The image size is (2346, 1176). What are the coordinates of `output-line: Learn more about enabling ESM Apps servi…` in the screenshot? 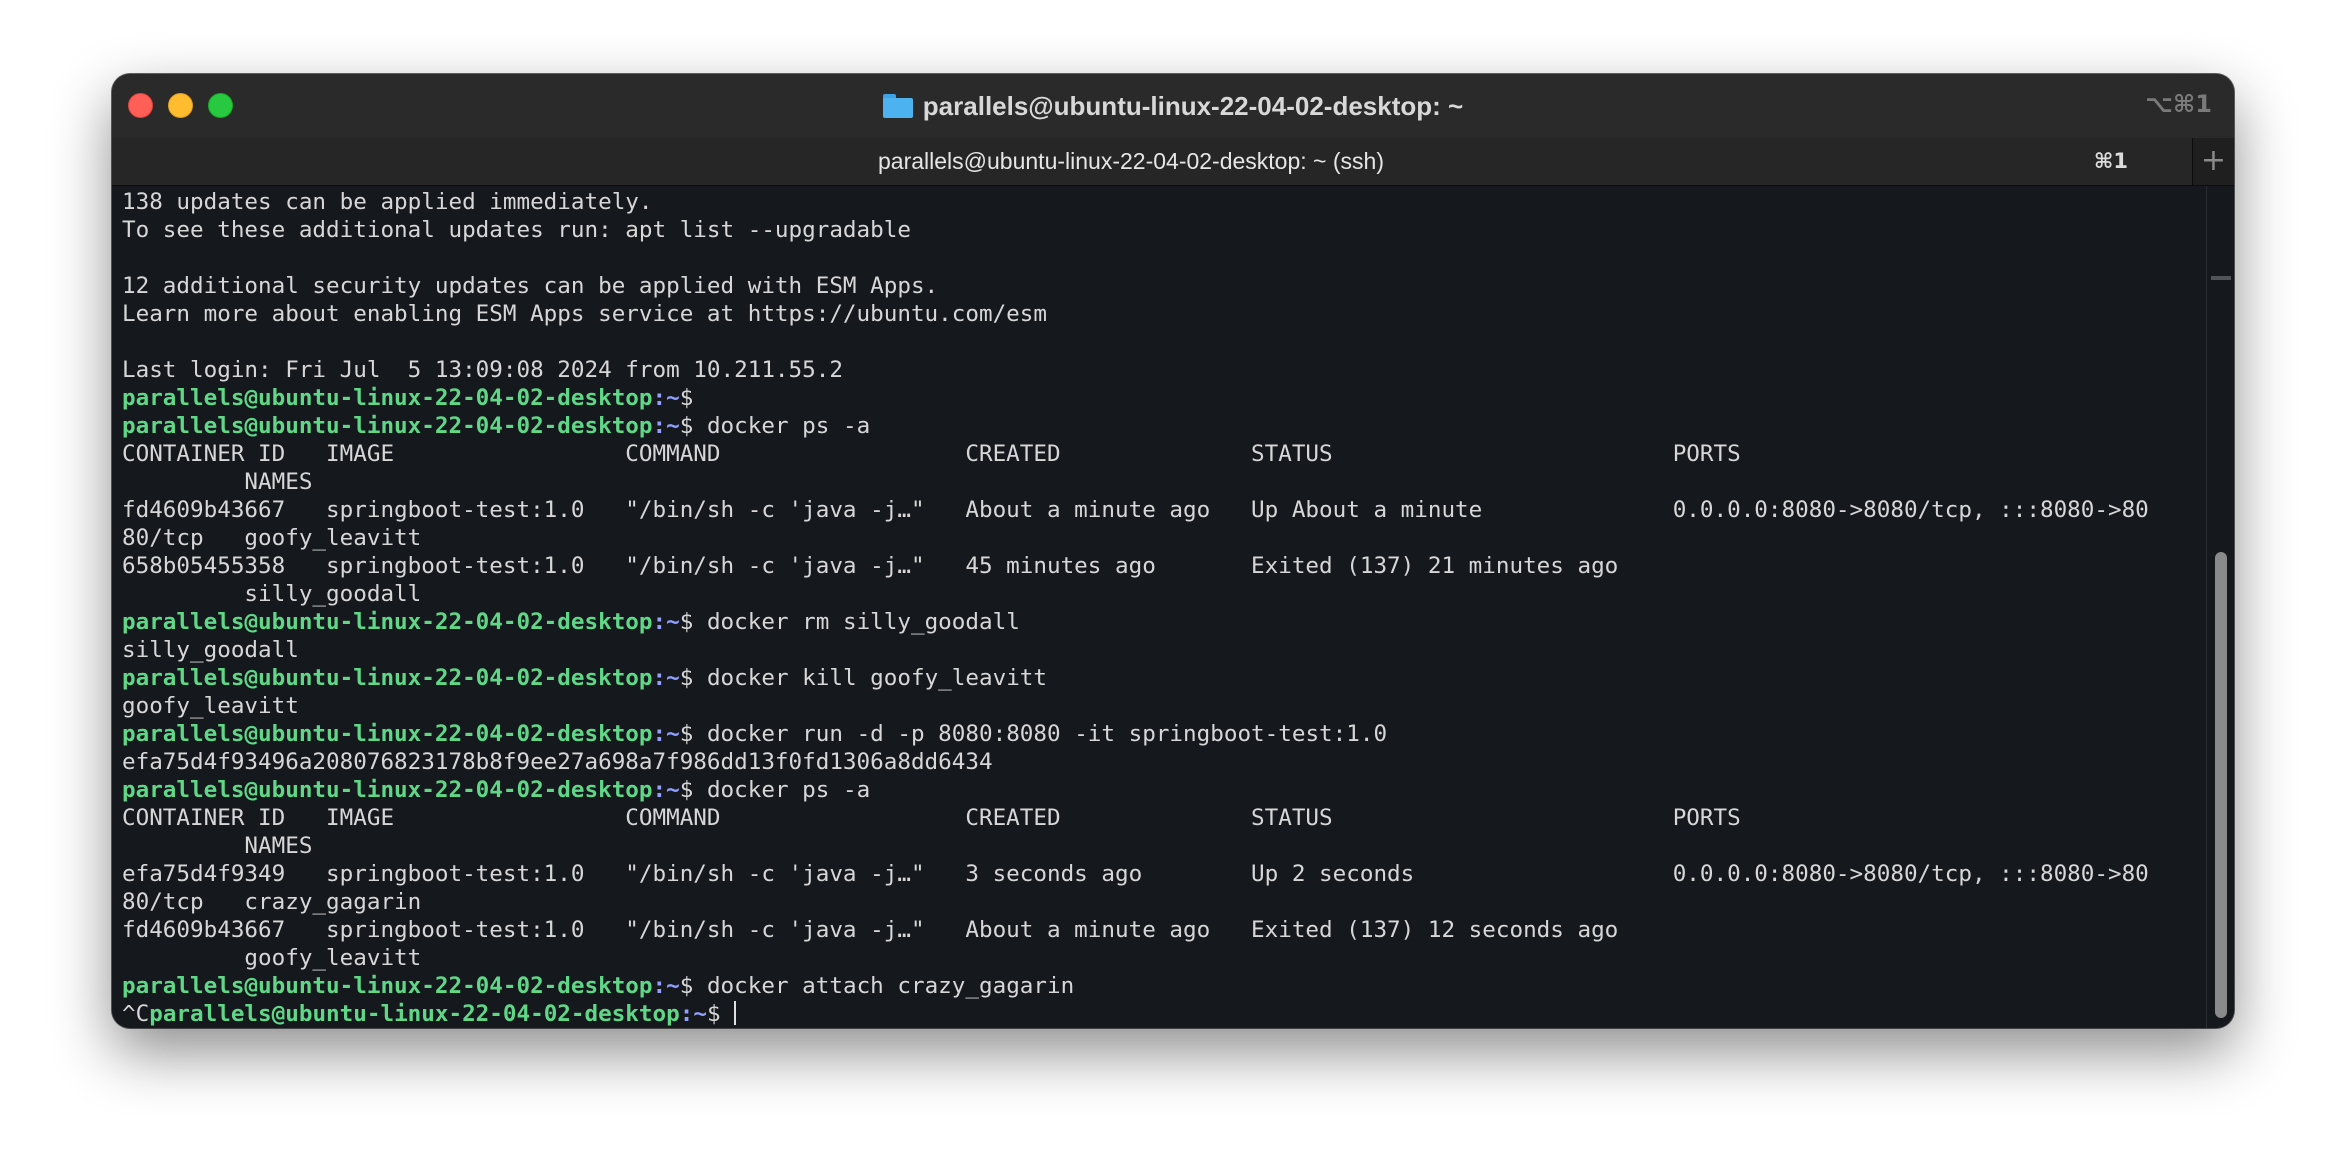 It's located at (584, 314).